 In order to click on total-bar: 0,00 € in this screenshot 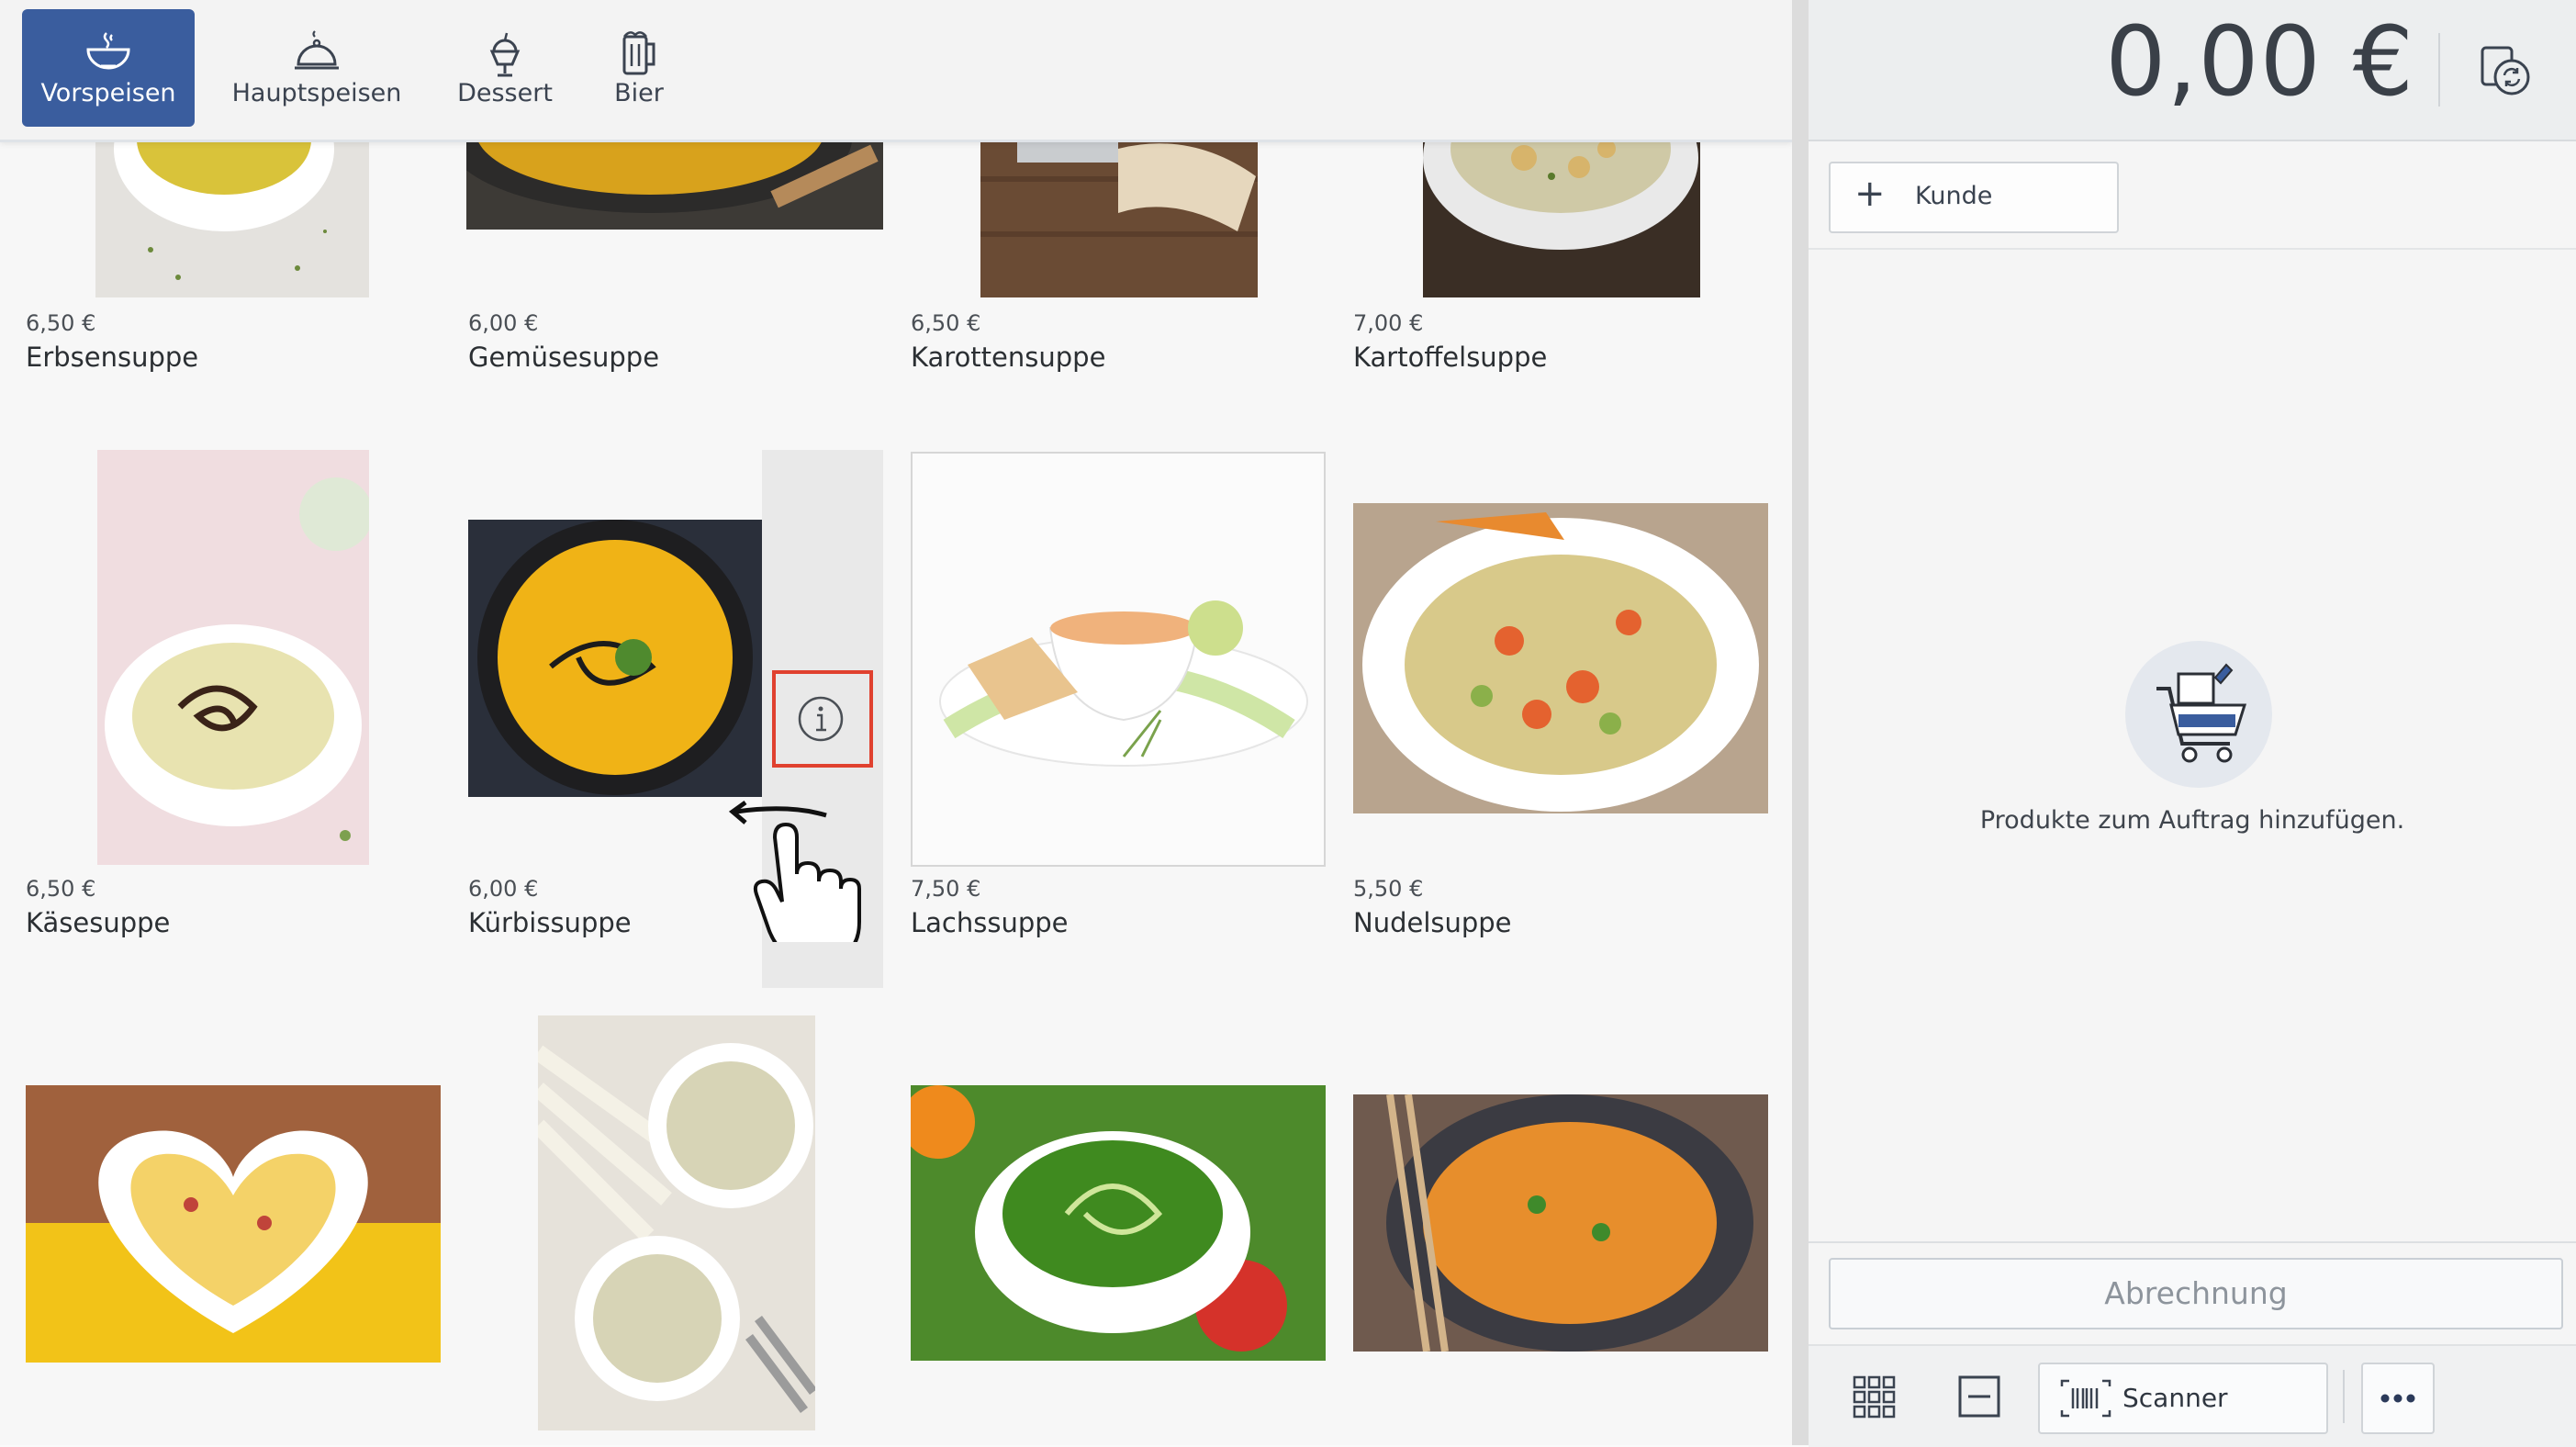, I will do `click(2192, 70)`.